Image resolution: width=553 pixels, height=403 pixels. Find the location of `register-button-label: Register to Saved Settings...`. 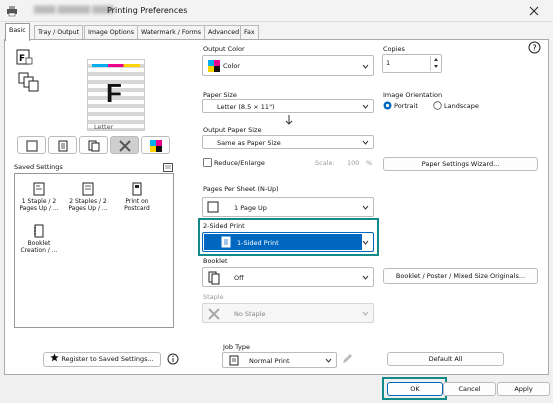

register-button-label: Register to Saved Settings... is located at coordinates (107, 359).